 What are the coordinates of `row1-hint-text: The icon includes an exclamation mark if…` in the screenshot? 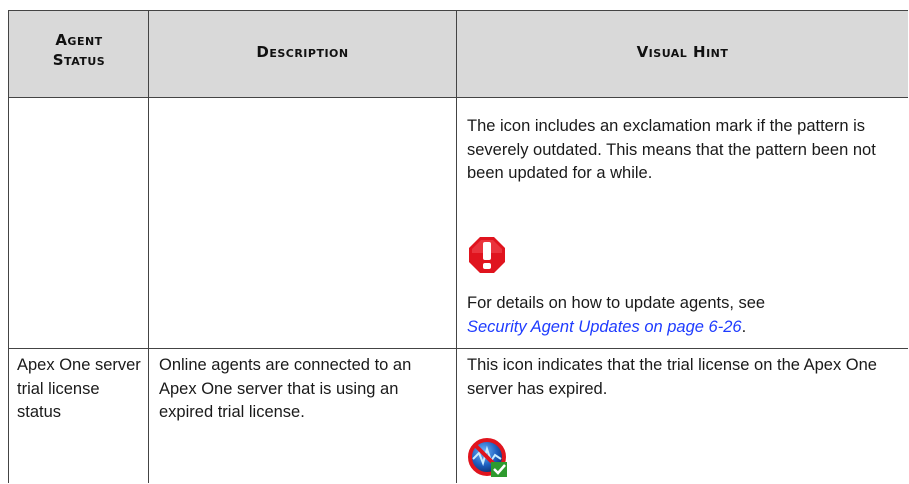 It's located at (687, 150).